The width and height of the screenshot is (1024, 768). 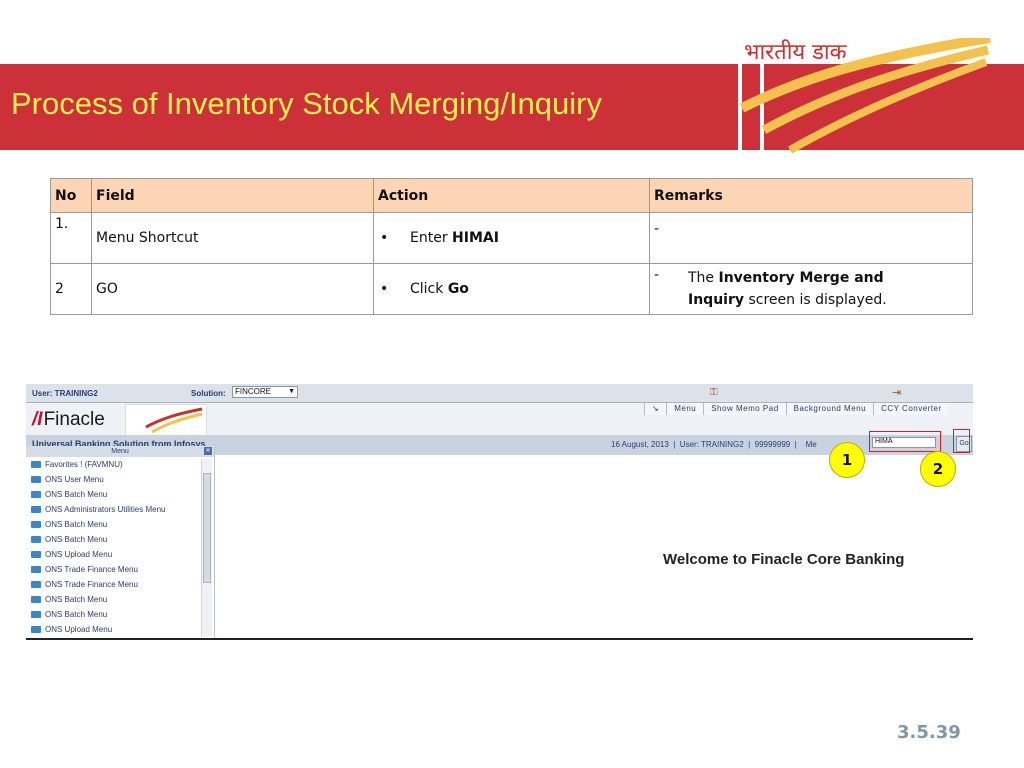 I want to click on chevron-down-icon: ▼, so click(x=291, y=391).